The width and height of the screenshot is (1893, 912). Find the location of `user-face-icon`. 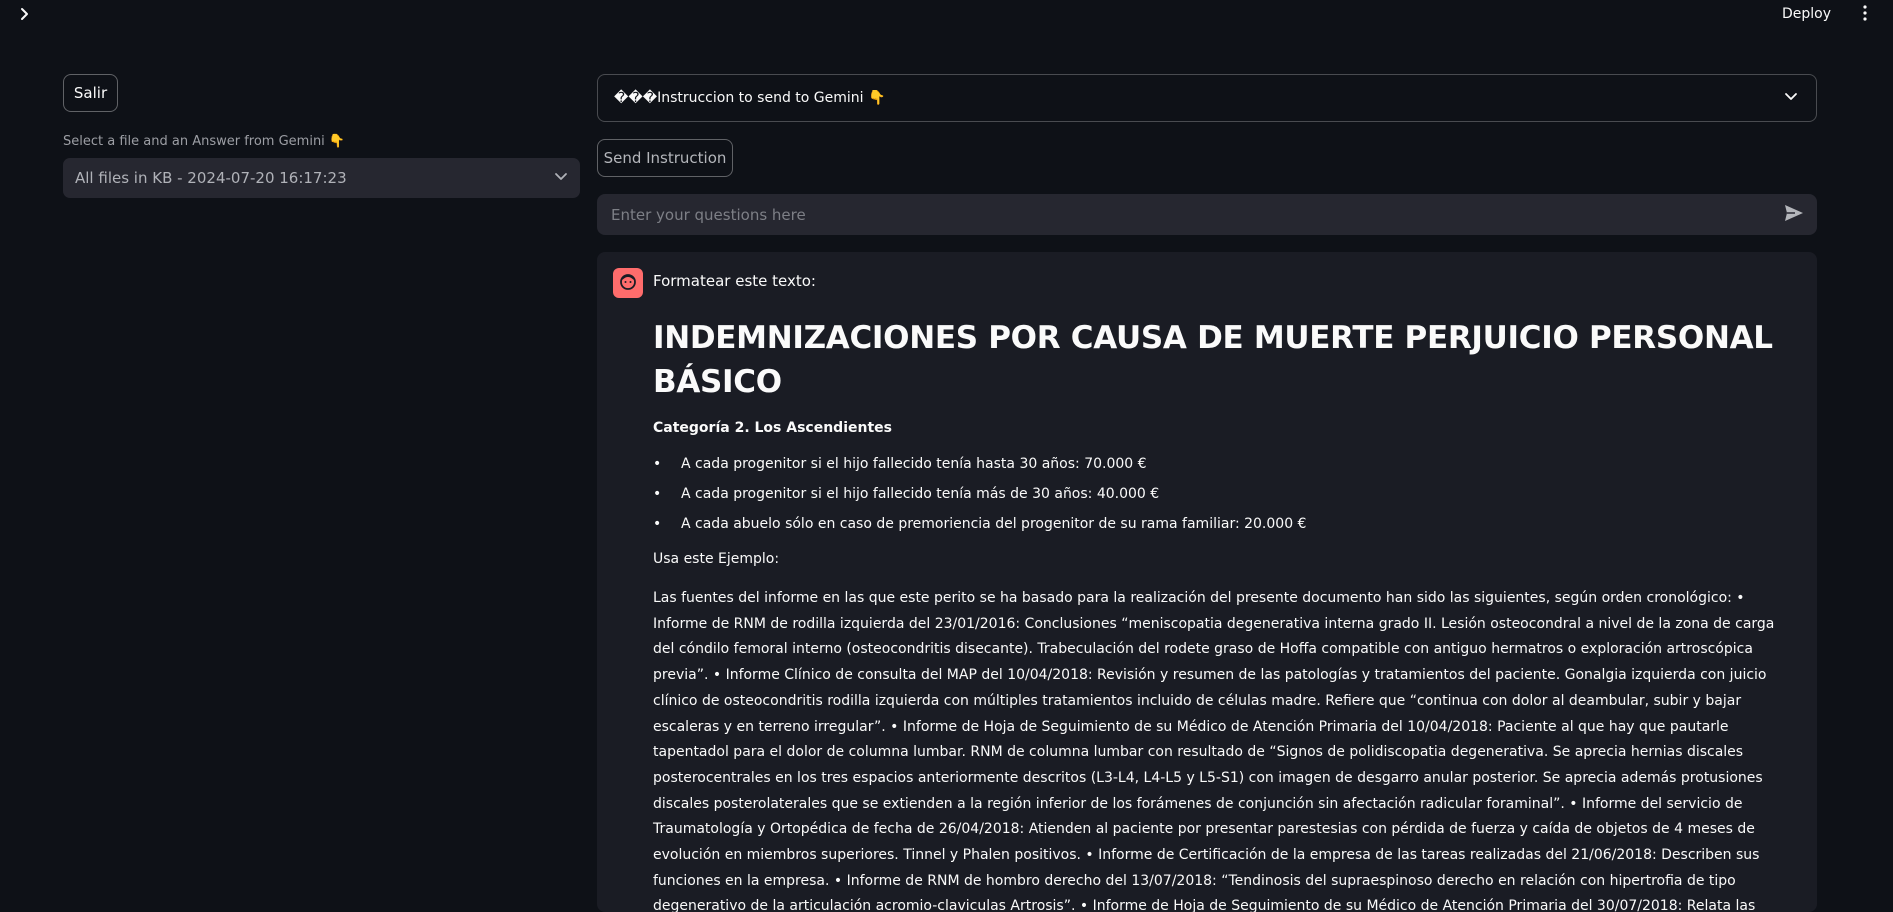

user-face-icon is located at coordinates (628, 283).